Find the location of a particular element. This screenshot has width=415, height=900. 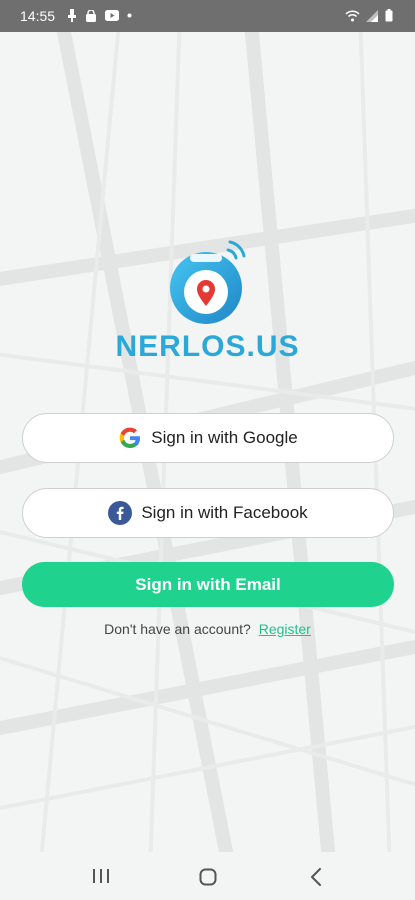

usb-icon is located at coordinates (72, 15).